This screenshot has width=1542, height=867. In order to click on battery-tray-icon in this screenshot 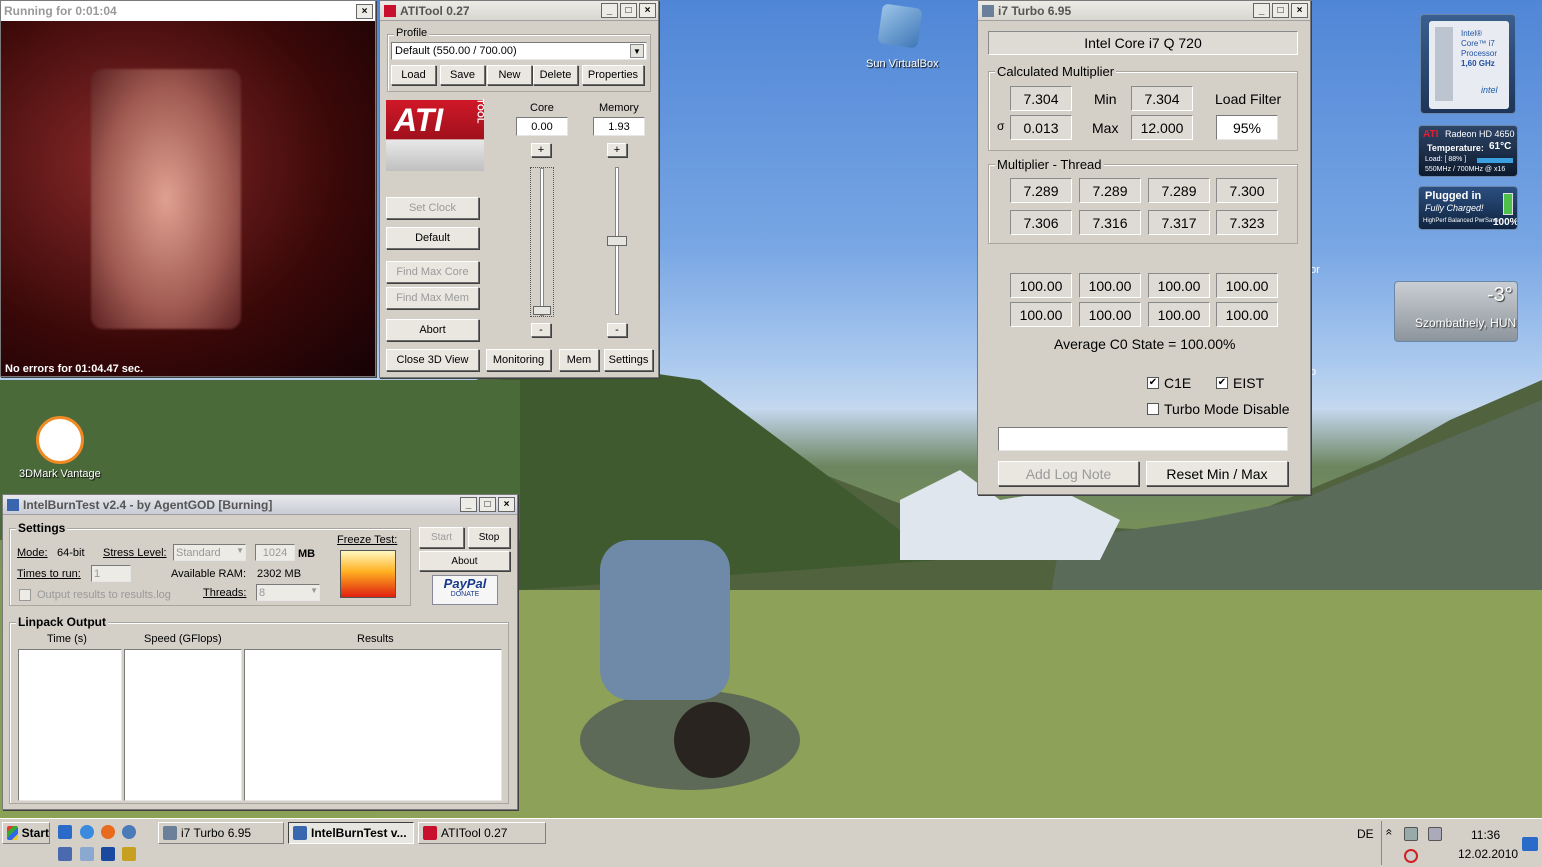, I will do `click(1411, 834)`.